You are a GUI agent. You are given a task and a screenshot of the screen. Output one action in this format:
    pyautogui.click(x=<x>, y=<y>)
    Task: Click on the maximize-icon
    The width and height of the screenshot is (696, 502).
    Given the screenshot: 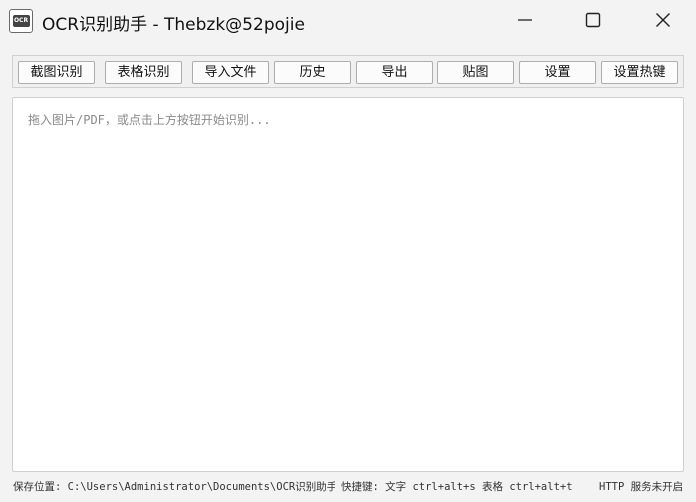 What is the action you would take?
    pyautogui.click(x=593, y=20)
    